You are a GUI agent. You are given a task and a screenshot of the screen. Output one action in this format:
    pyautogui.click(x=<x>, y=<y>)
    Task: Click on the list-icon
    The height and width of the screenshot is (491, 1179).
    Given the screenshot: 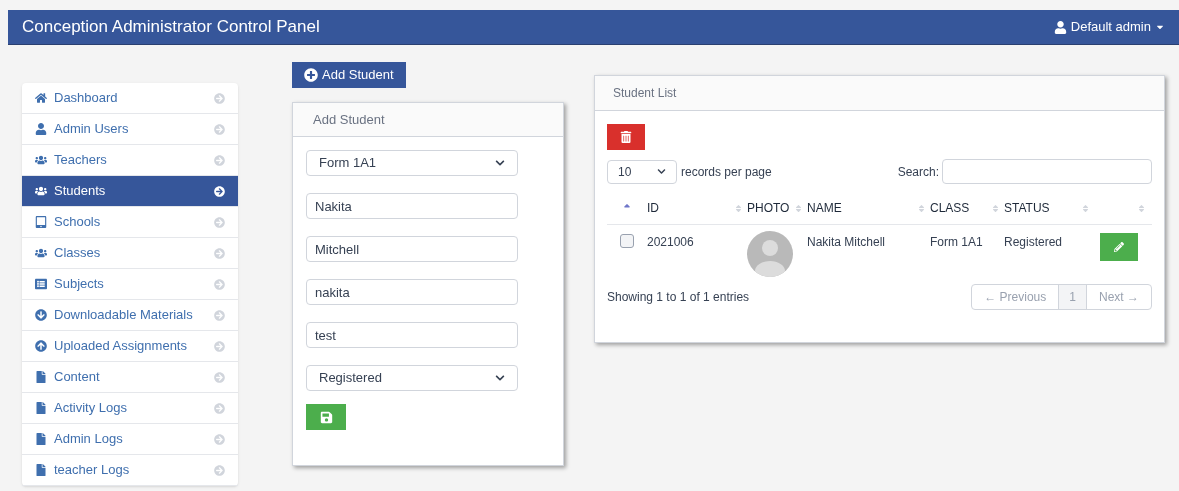 What is the action you would take?
    pyautogui.click(x=41, y=284)
    